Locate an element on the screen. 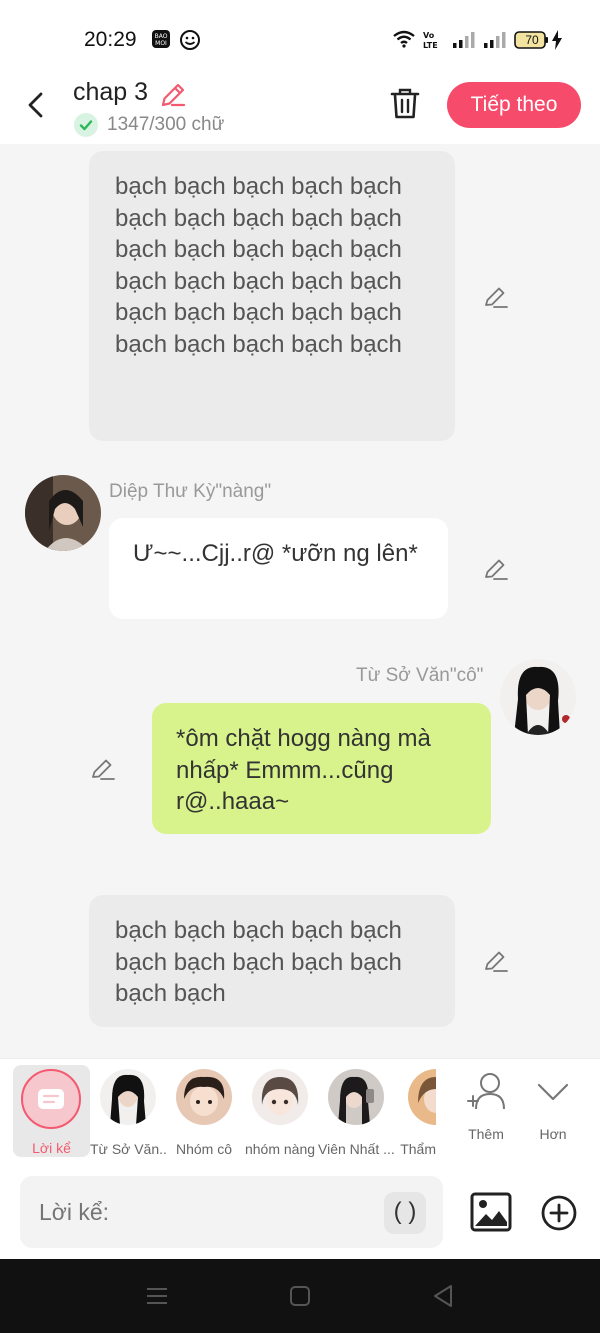  narrator-option: Lời kể is located at coordinates (51, 1111).